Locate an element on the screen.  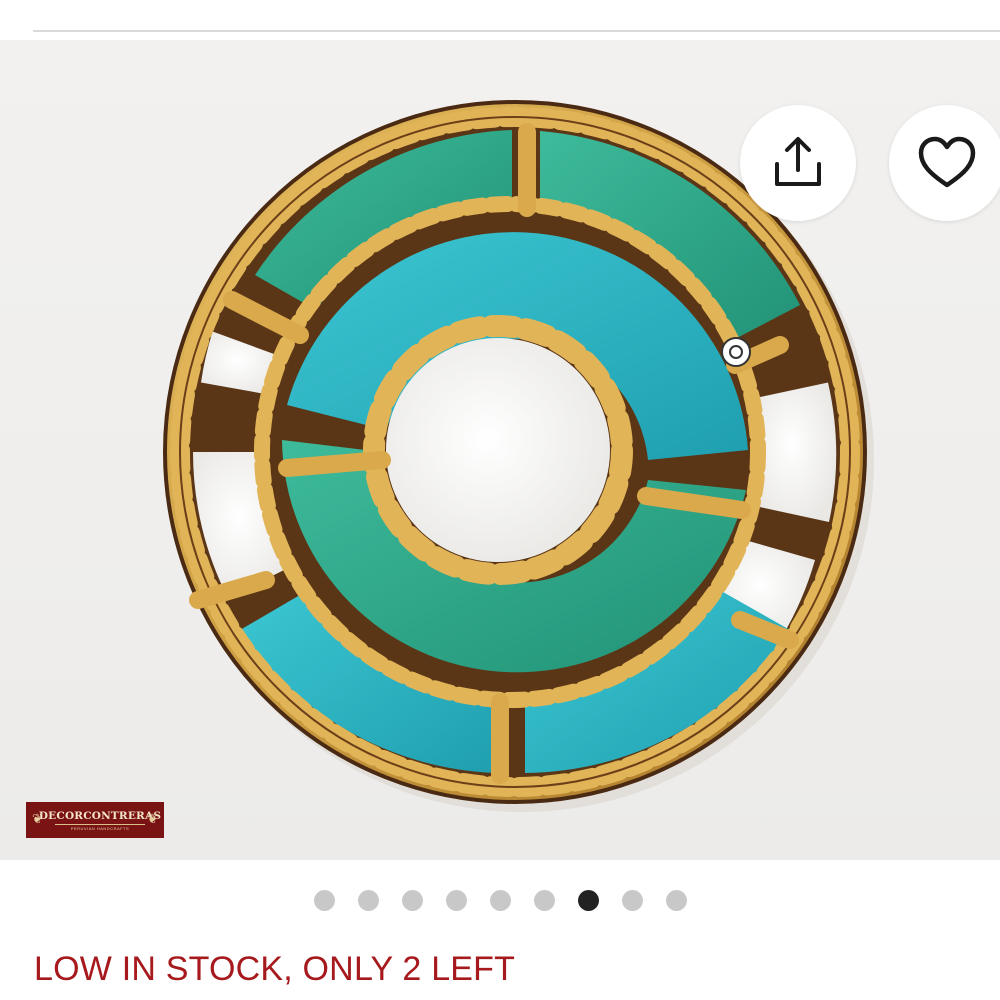
brand-tagline: PERUVIAN HANDCRAFTS is located at coordinates (100, 828).